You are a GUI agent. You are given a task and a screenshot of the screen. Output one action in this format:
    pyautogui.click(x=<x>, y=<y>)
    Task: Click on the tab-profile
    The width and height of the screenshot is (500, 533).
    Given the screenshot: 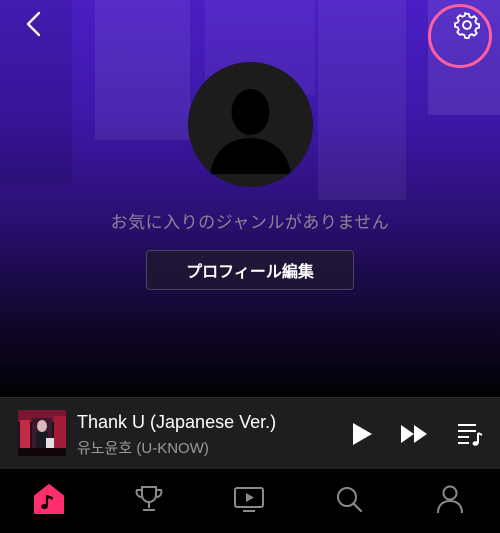 What is the action you would take?
    pyautogui.click(x=450, y=499)
    